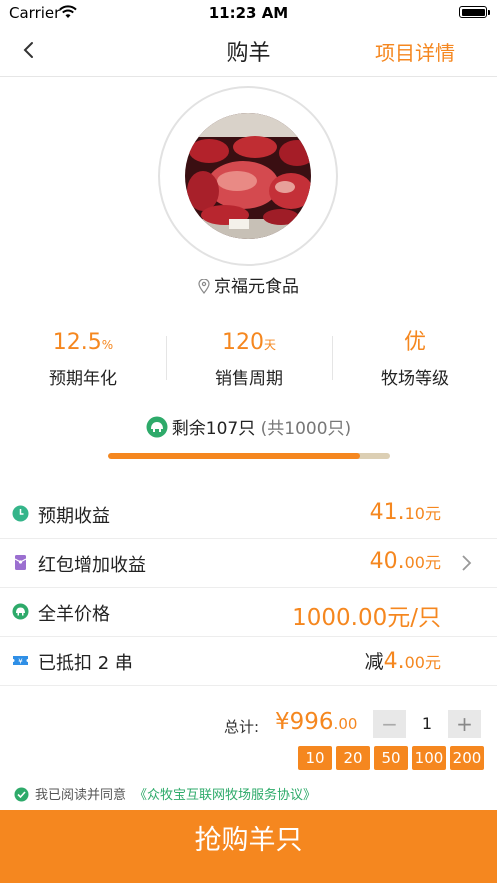 This screenshot has height=883, width=497. Describe the element at coordinates (213, 429) in the screenshot. I see `remaining-count: 剩余107只` at that location.